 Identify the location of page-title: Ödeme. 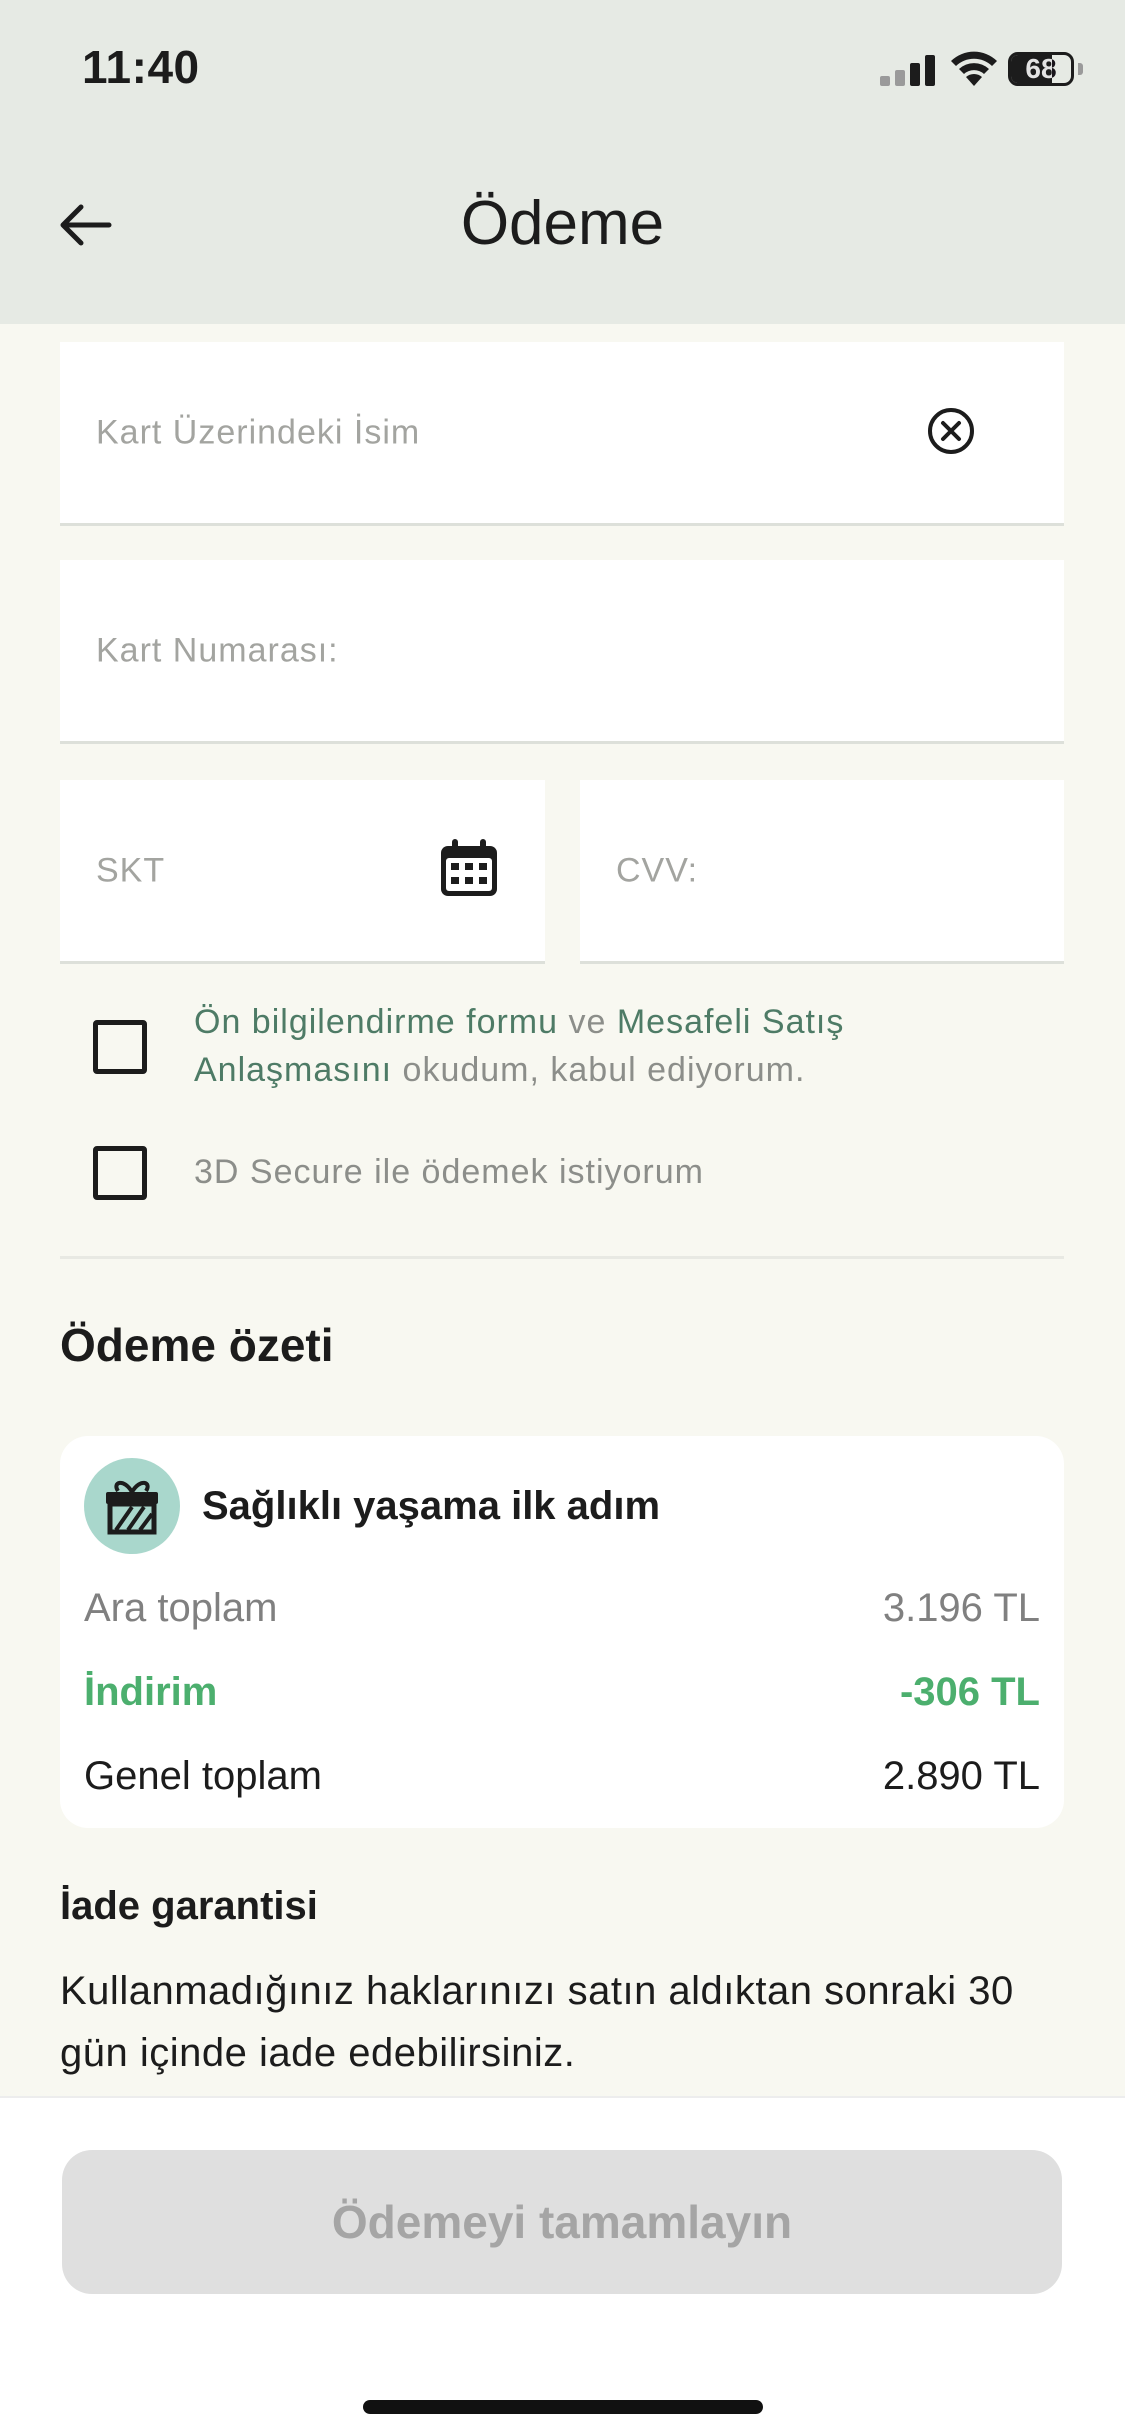
(562, 223).